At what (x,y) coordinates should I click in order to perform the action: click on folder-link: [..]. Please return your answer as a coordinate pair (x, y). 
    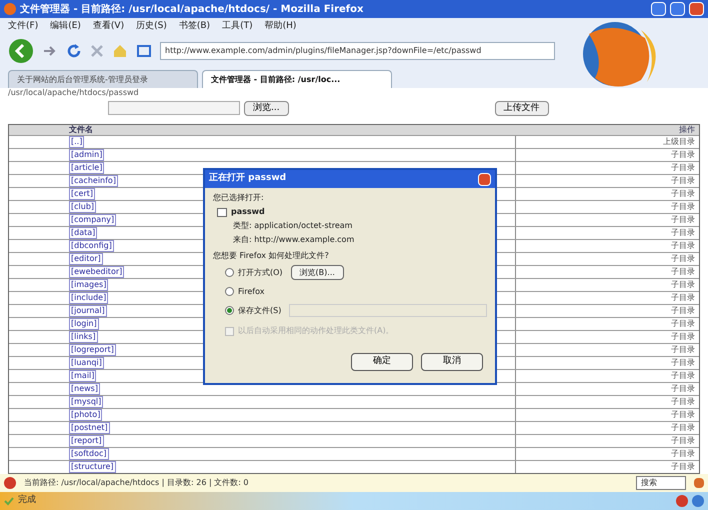
    Looking at the image, I should click on (76, 142).